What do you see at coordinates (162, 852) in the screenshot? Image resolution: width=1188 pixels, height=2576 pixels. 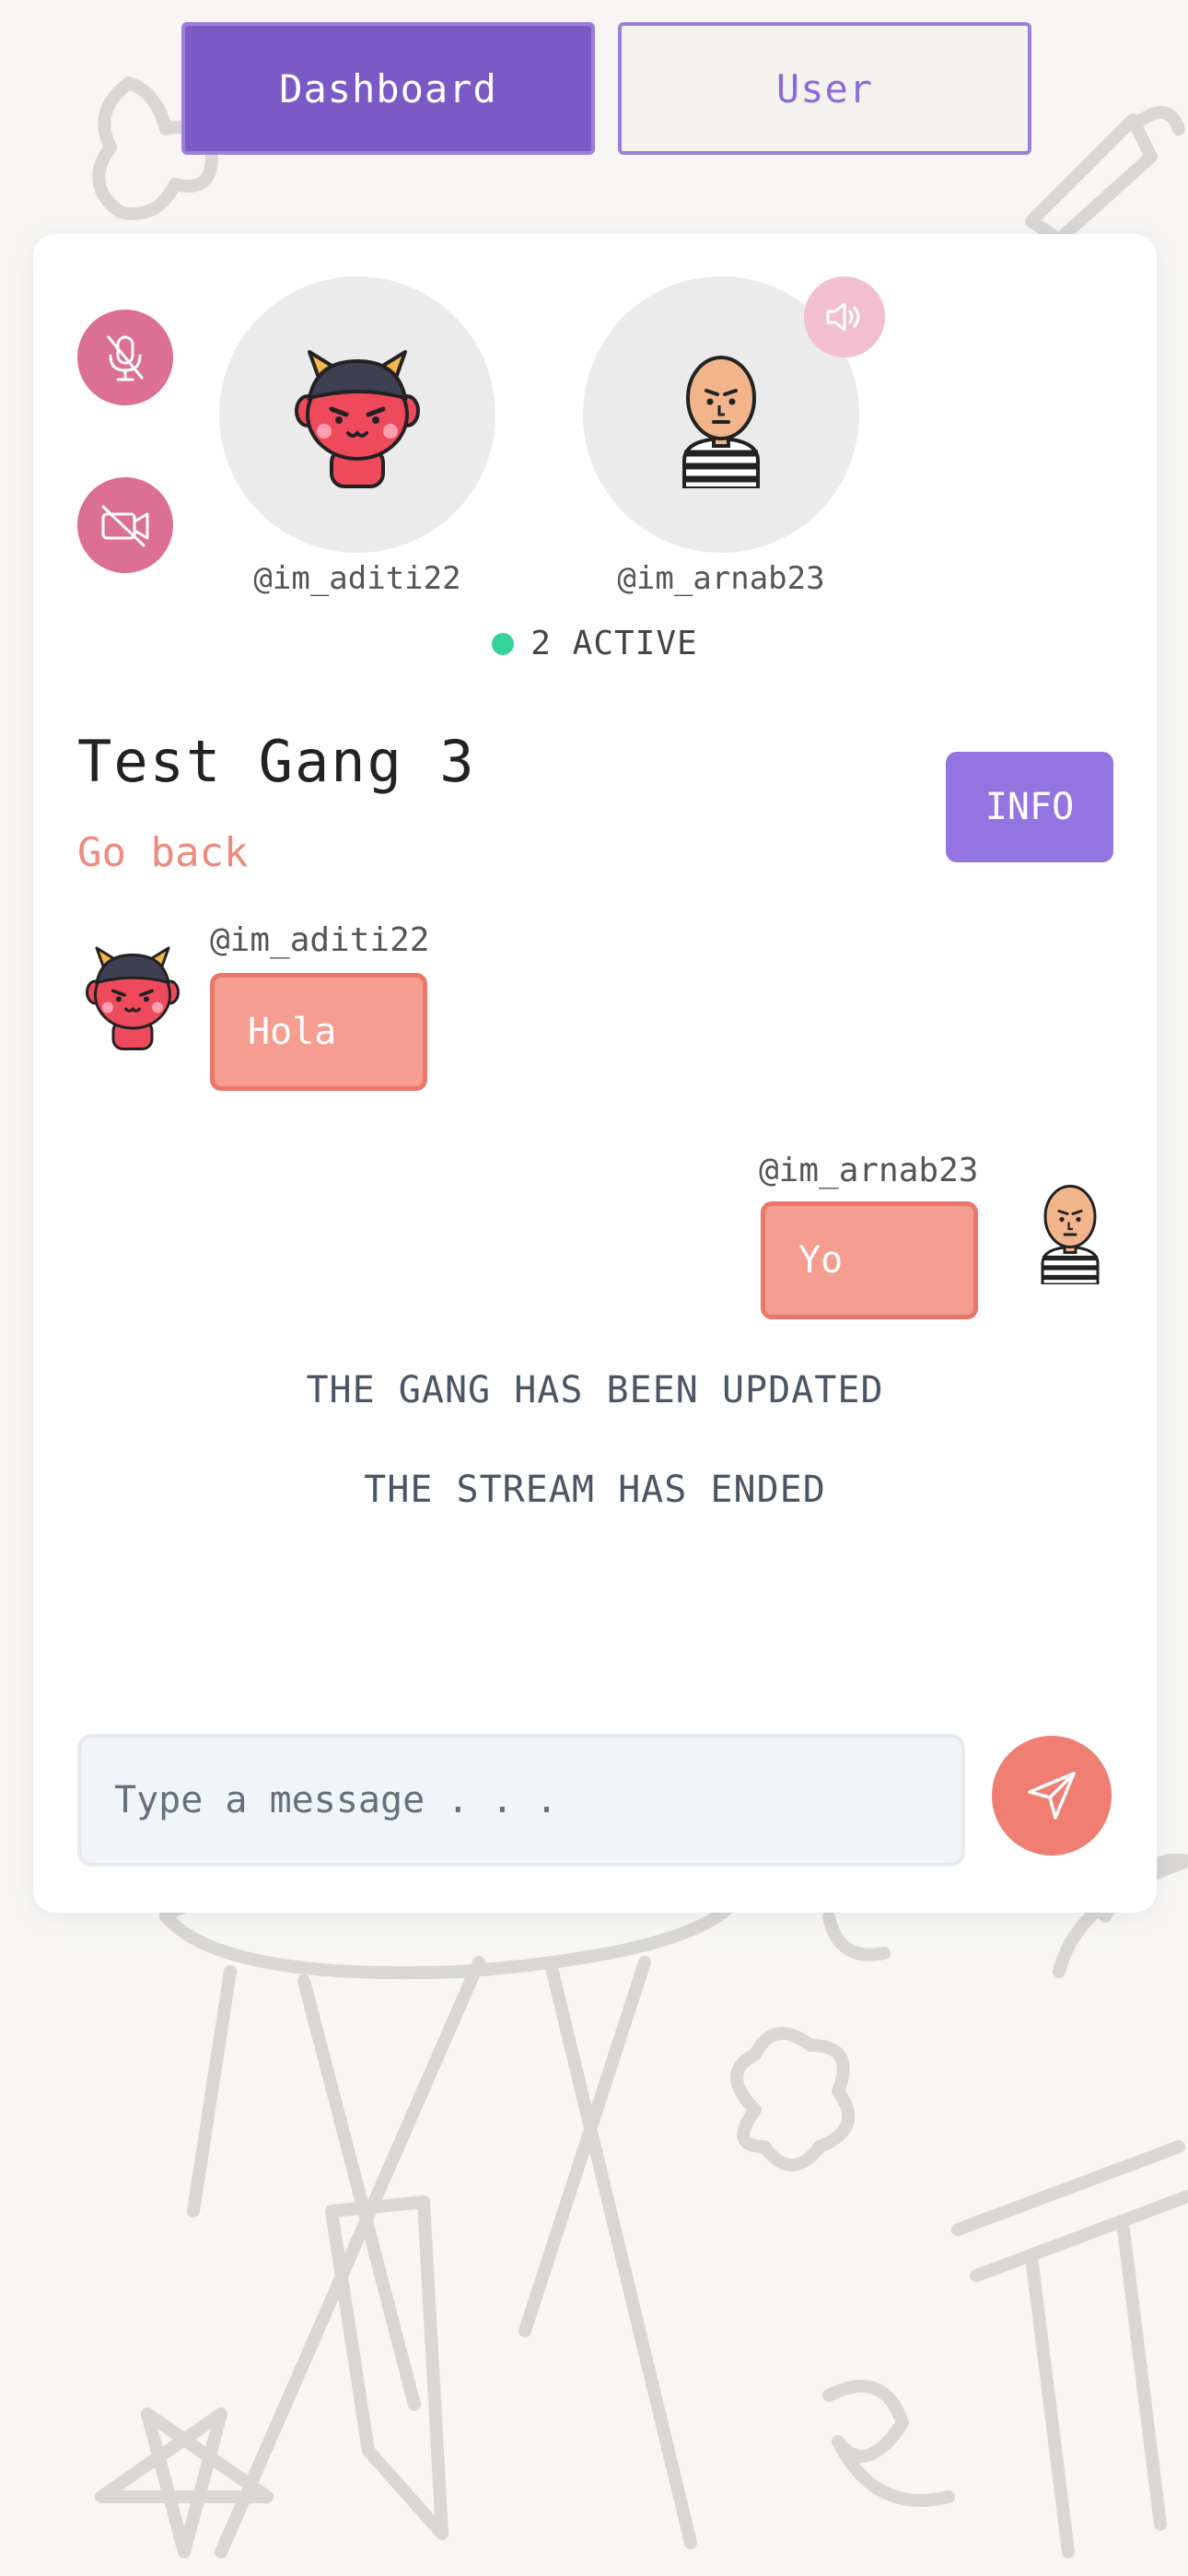 I see `go-back-link: Go back` at bounding box center [162, 852].